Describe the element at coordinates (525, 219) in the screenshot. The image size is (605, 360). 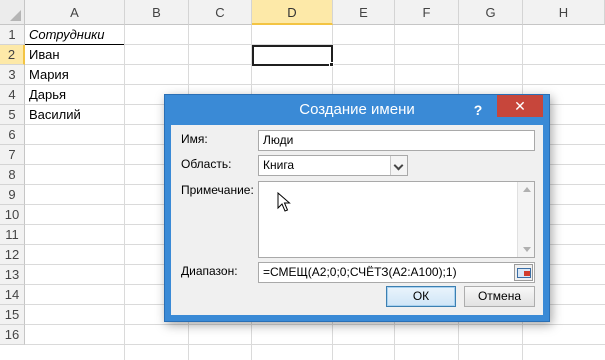
I see `comment-scrollbar` at that location.